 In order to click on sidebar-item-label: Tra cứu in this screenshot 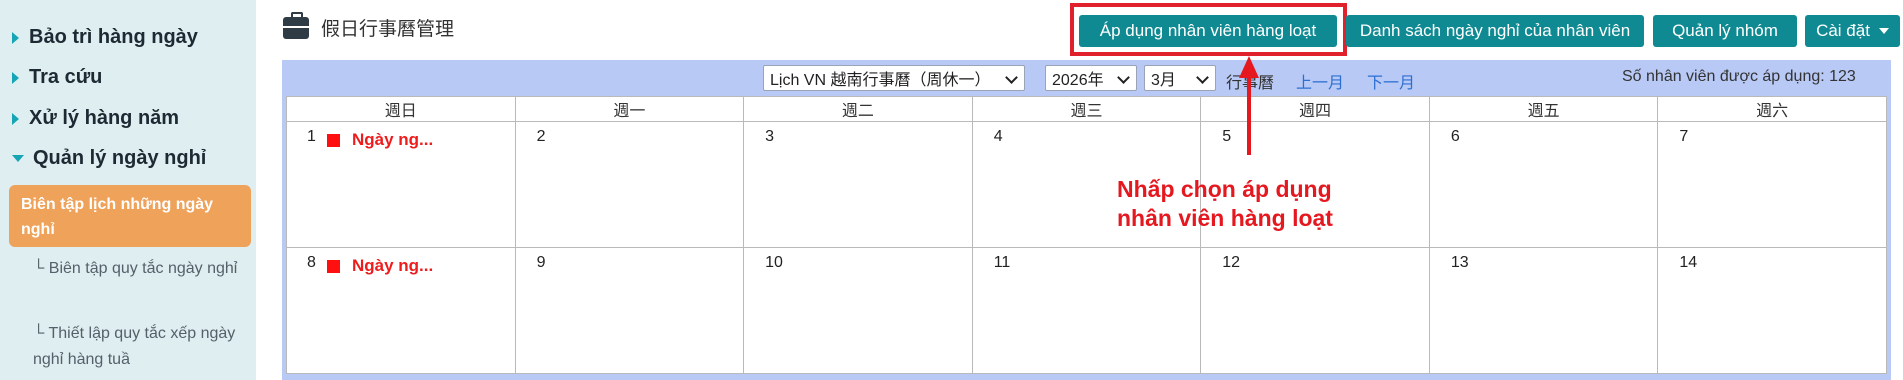, I will do `click(66, 77)`.